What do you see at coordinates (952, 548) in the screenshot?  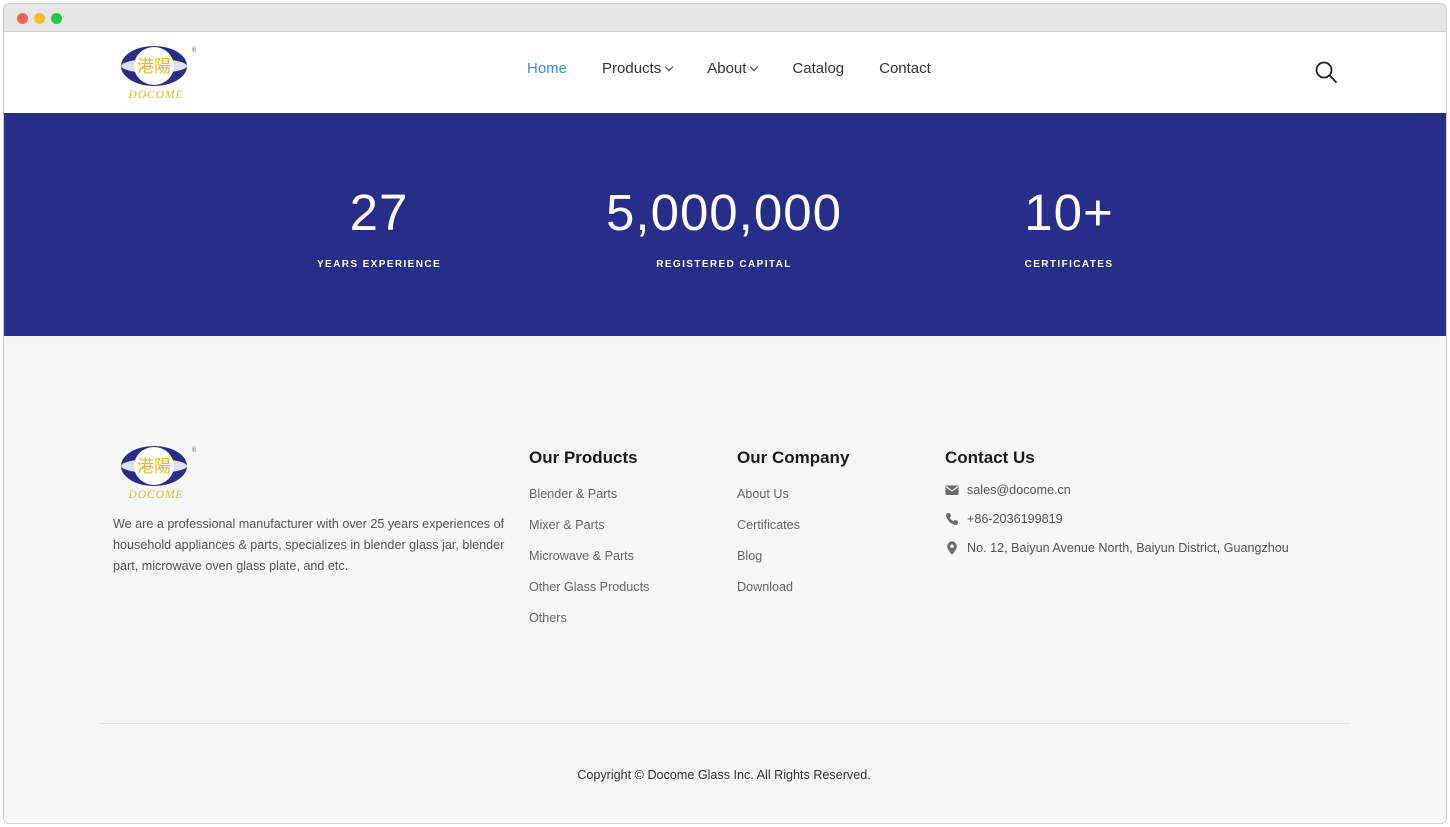 I see `map-pin-icon` at bounding box center [952, 548].